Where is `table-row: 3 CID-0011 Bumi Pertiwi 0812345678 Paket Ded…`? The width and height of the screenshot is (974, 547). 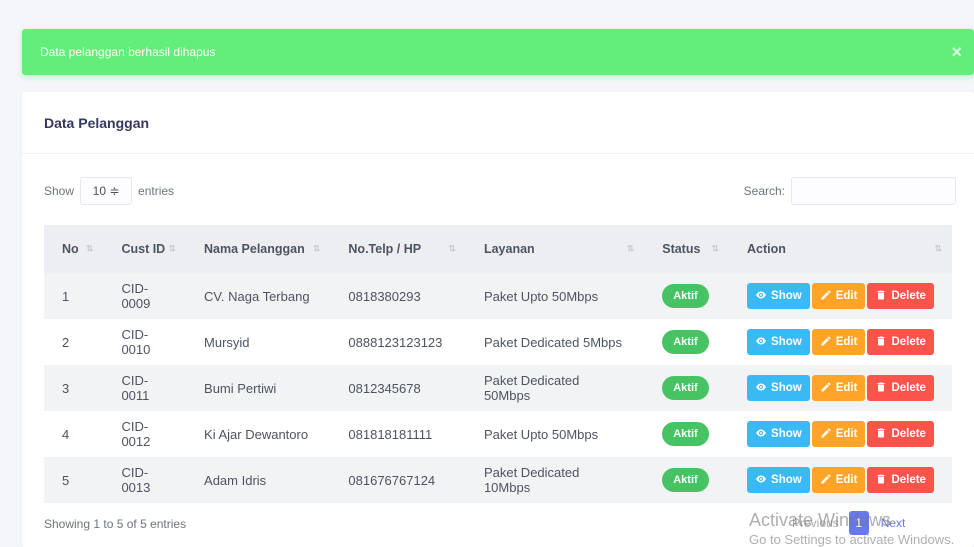 table-row: 3 CID-0011 Bumi Pertiwi 0812345678 Paket Ded… is located at coordinates (498, 388).